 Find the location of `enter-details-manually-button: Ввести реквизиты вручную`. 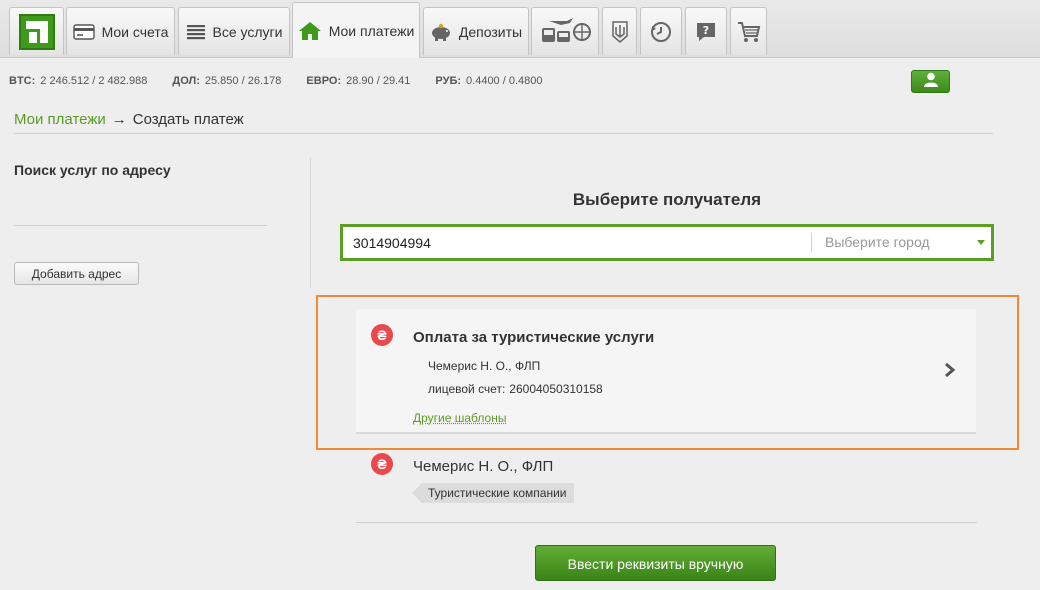

enter-details-manually-button: Ввести реквизиты вручную is located at coordinates (655, 563).